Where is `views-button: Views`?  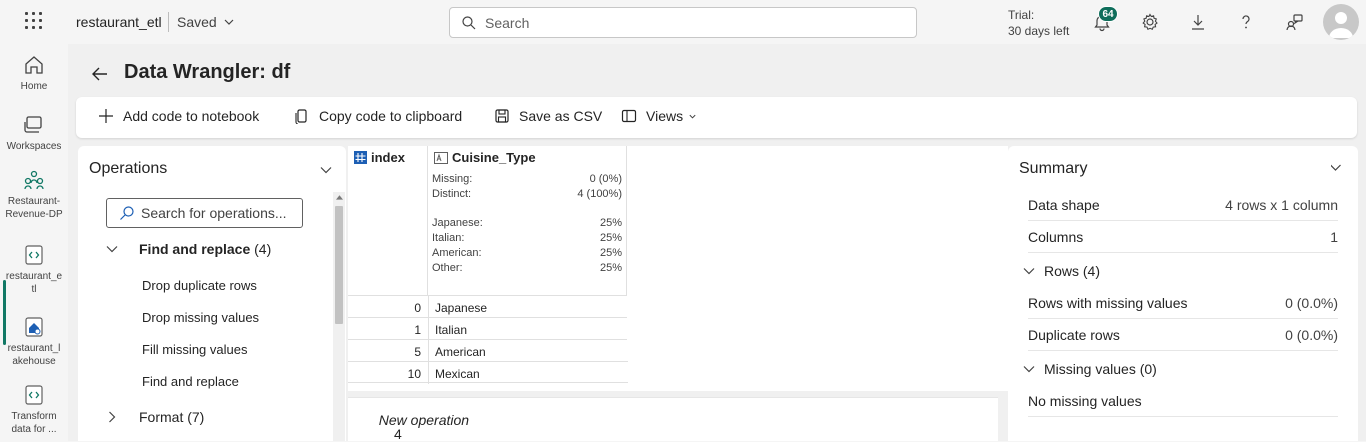
views-button: Views is located at coordinates (659, 116).